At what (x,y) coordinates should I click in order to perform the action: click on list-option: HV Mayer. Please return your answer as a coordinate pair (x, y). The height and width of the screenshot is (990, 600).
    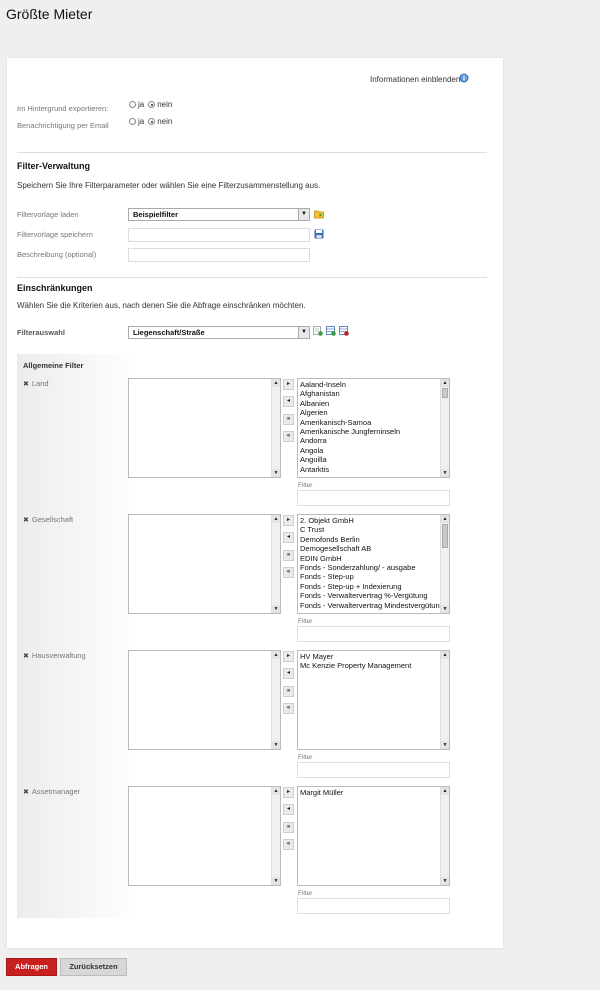
    Looking at the image, I should click on (355, 656).